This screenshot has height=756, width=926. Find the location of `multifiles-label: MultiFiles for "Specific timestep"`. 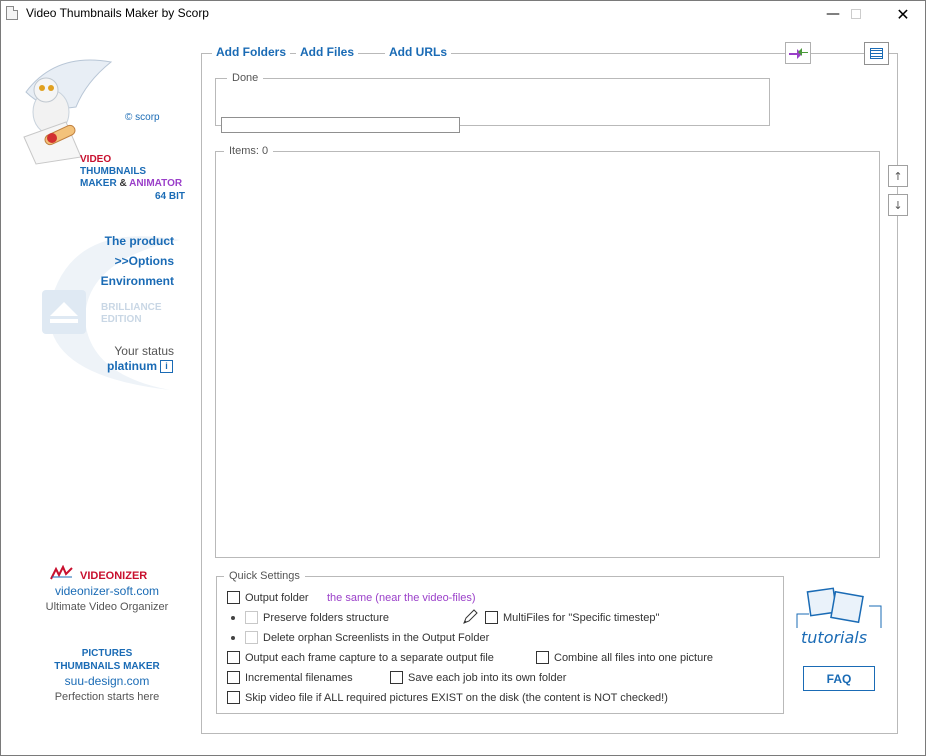

multifiles-label: MultiFiles for "Specific timestep" is located at coordinates (581, 618).